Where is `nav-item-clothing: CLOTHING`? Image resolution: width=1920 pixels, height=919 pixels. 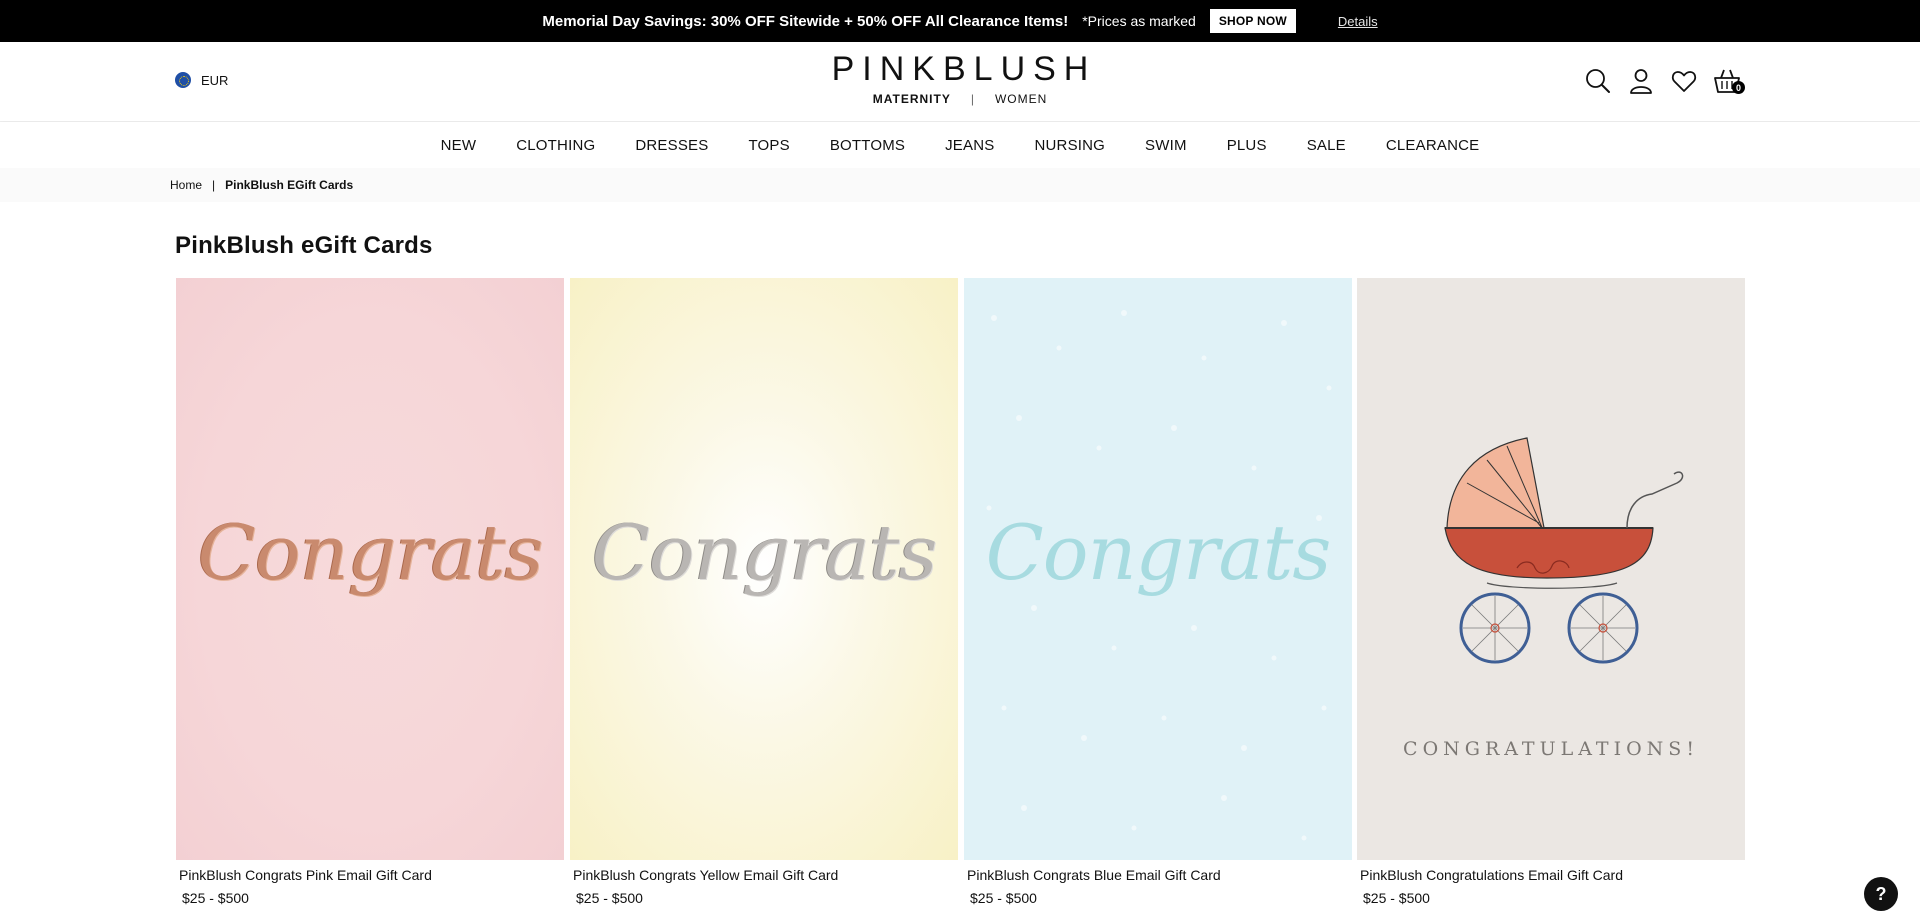 nav-item-clothing: CLOTHING is located at coordinates (555, 145).